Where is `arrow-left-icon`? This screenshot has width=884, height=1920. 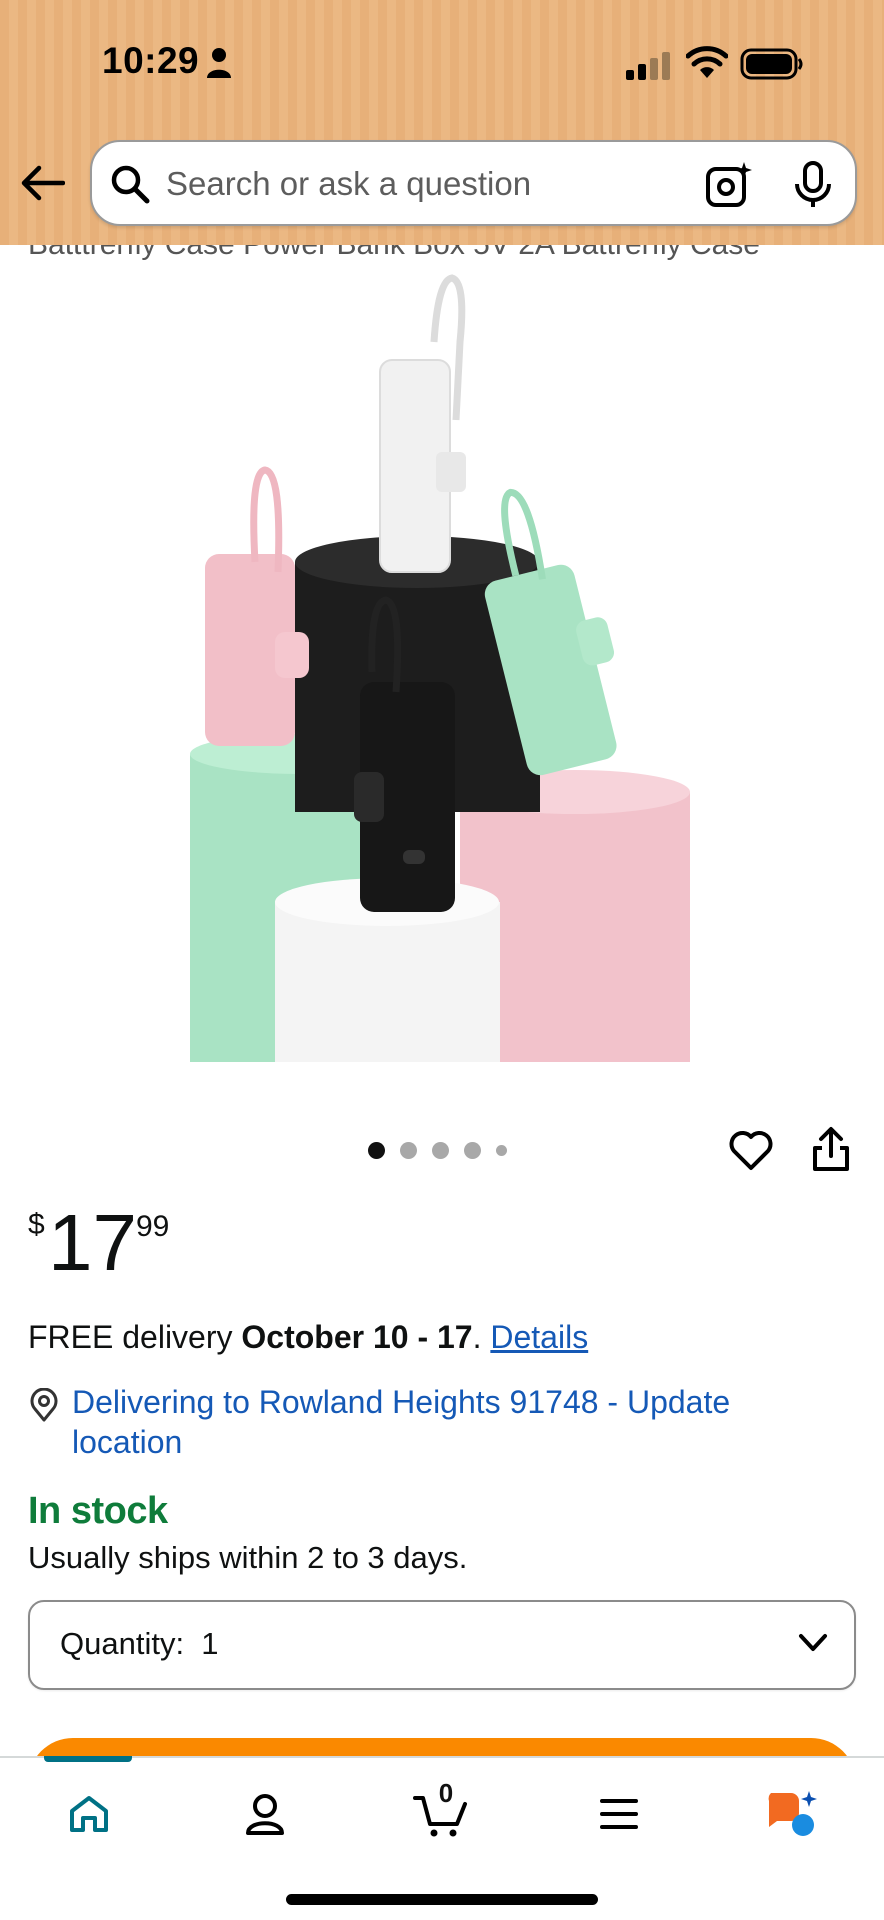 arrow-left-icon is located at coordinates (43, 183).